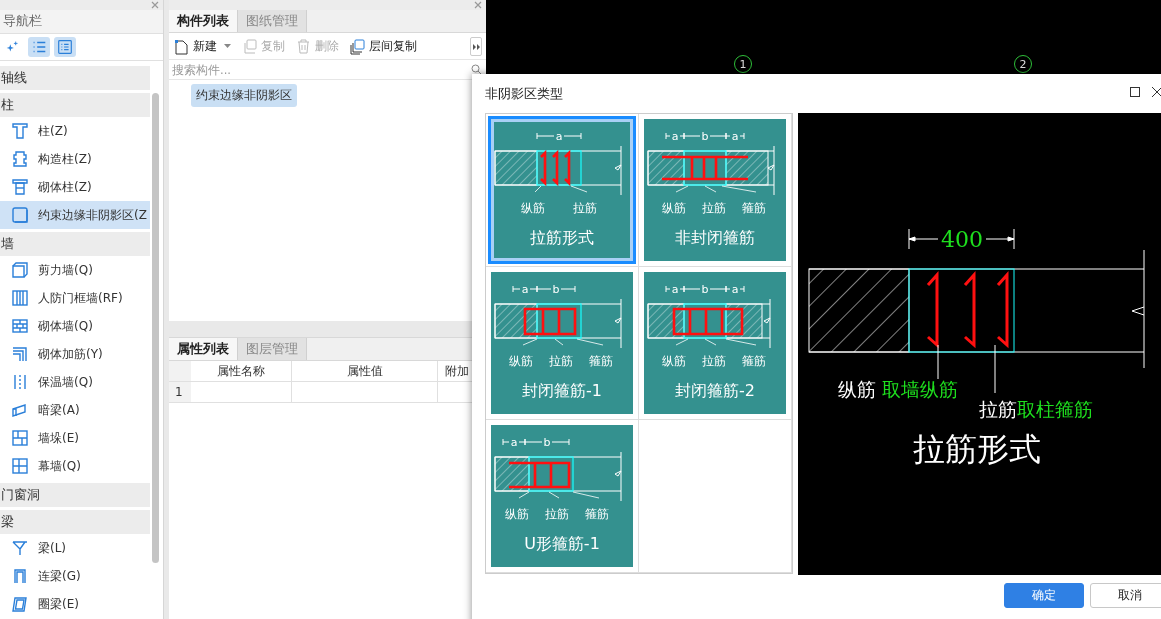  Describe the element at coordinates (75, 270) in the screenshot. I see `tree-item: 剪力墙(Q)` at that location.